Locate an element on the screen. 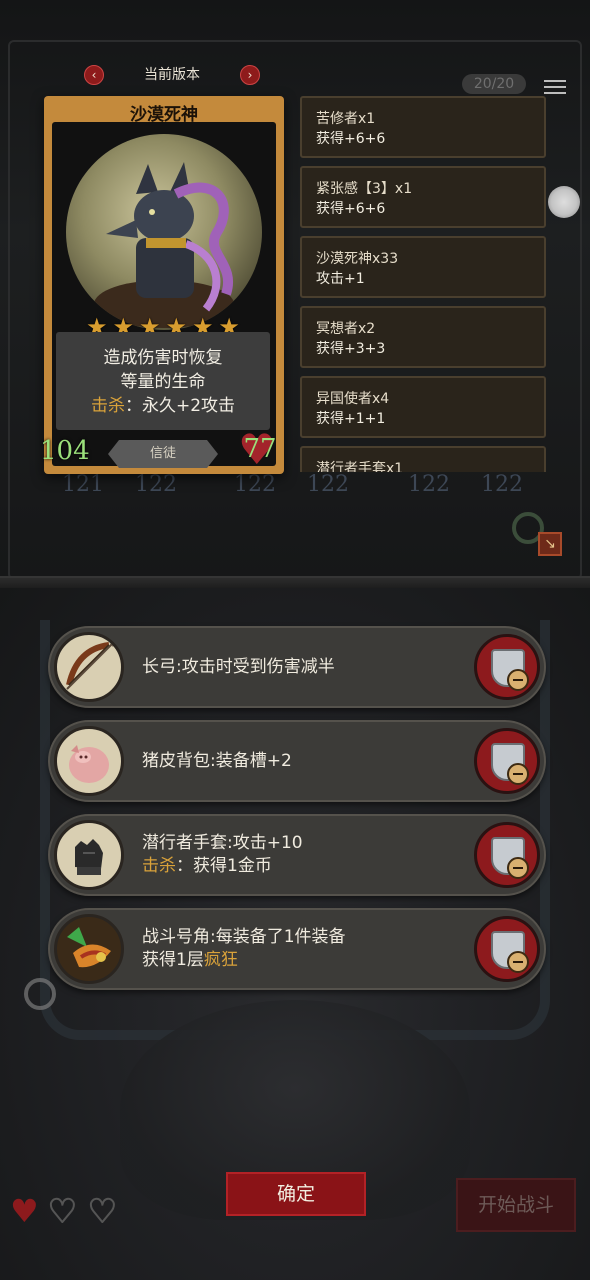 The image size is (590, 1280). buff-name: 冥想者x2 is located at coordinates (346, 329).